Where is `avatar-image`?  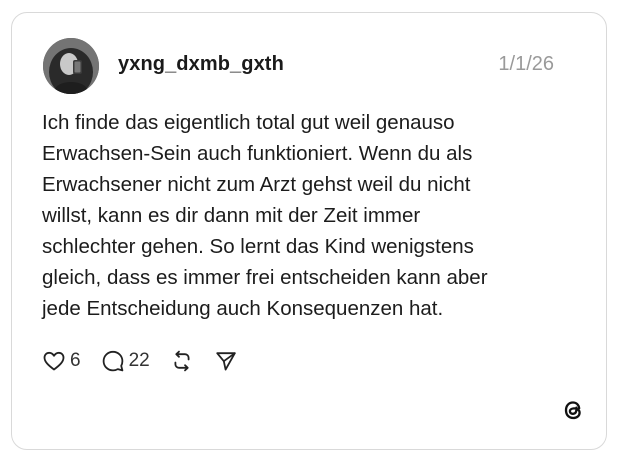
avatar-image is located at coordinates (71, 66).